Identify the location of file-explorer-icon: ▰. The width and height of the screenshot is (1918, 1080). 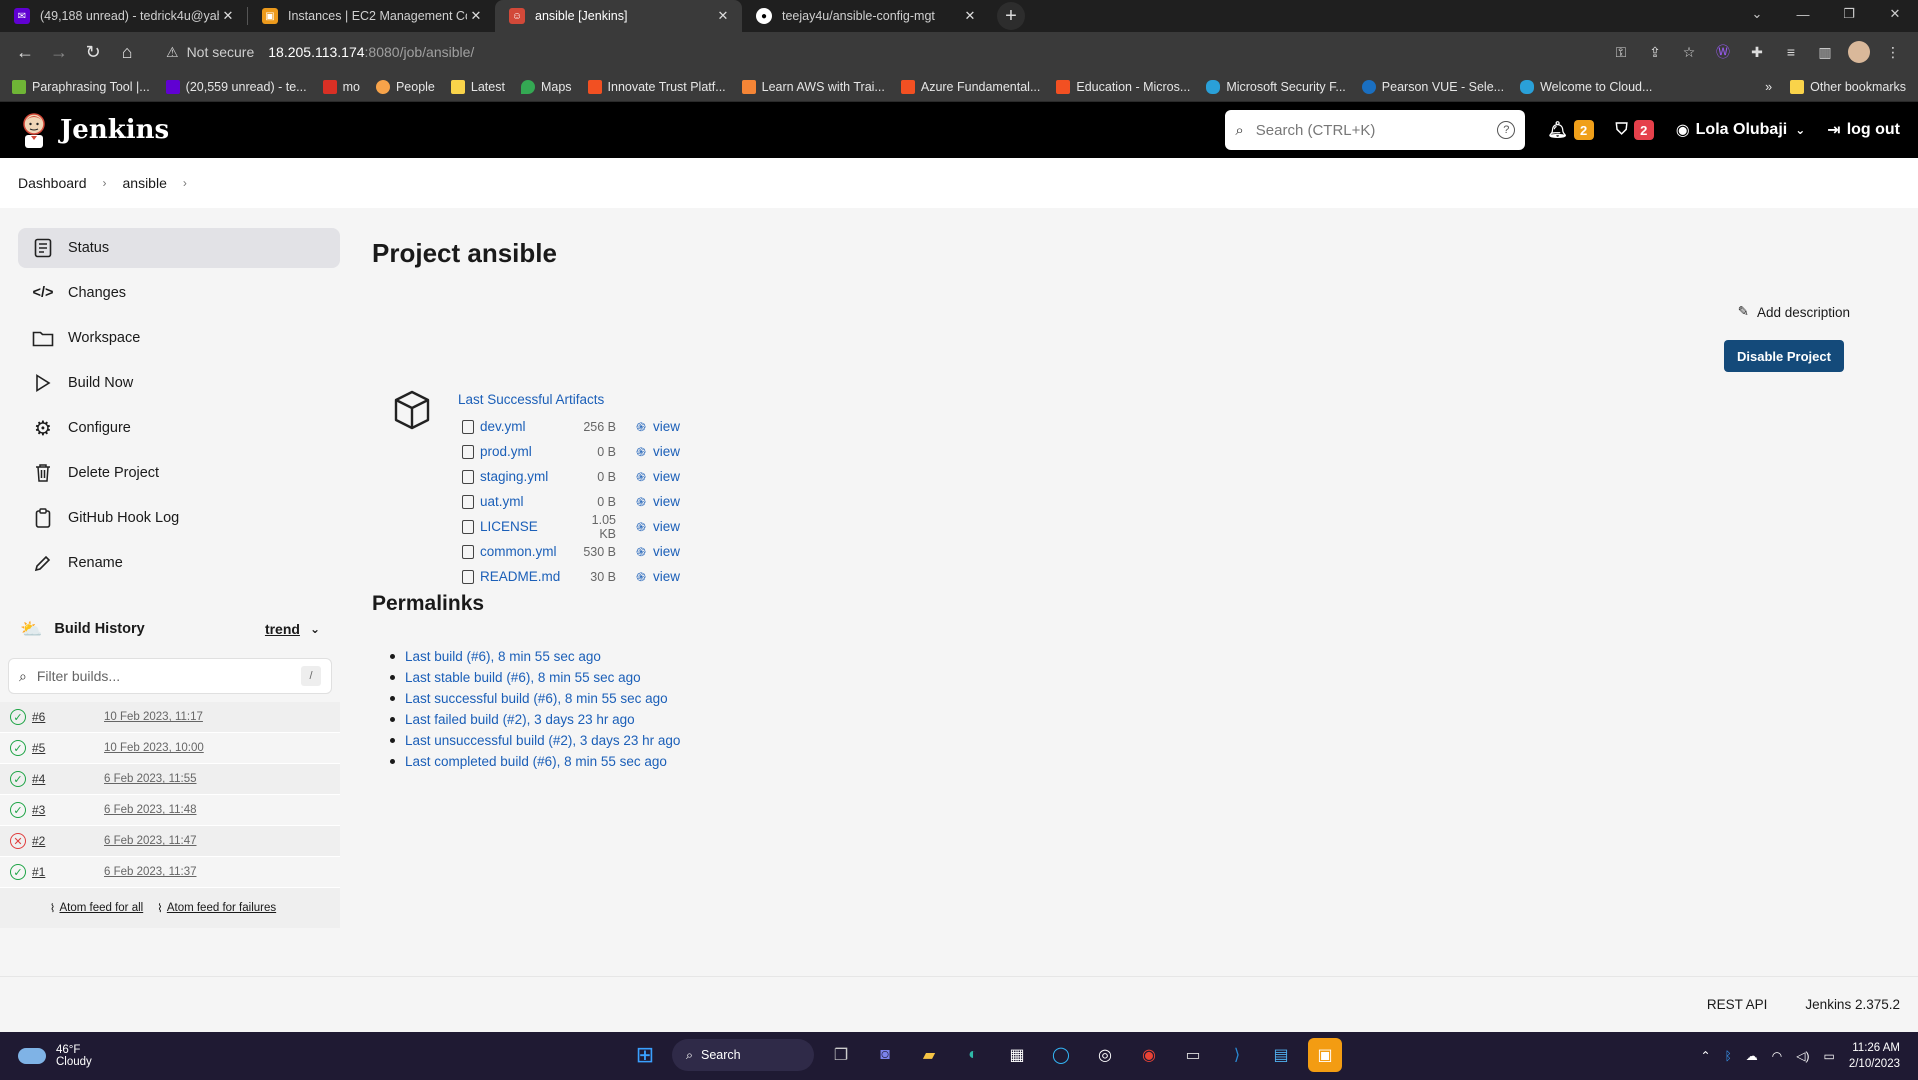
(929, 1055).